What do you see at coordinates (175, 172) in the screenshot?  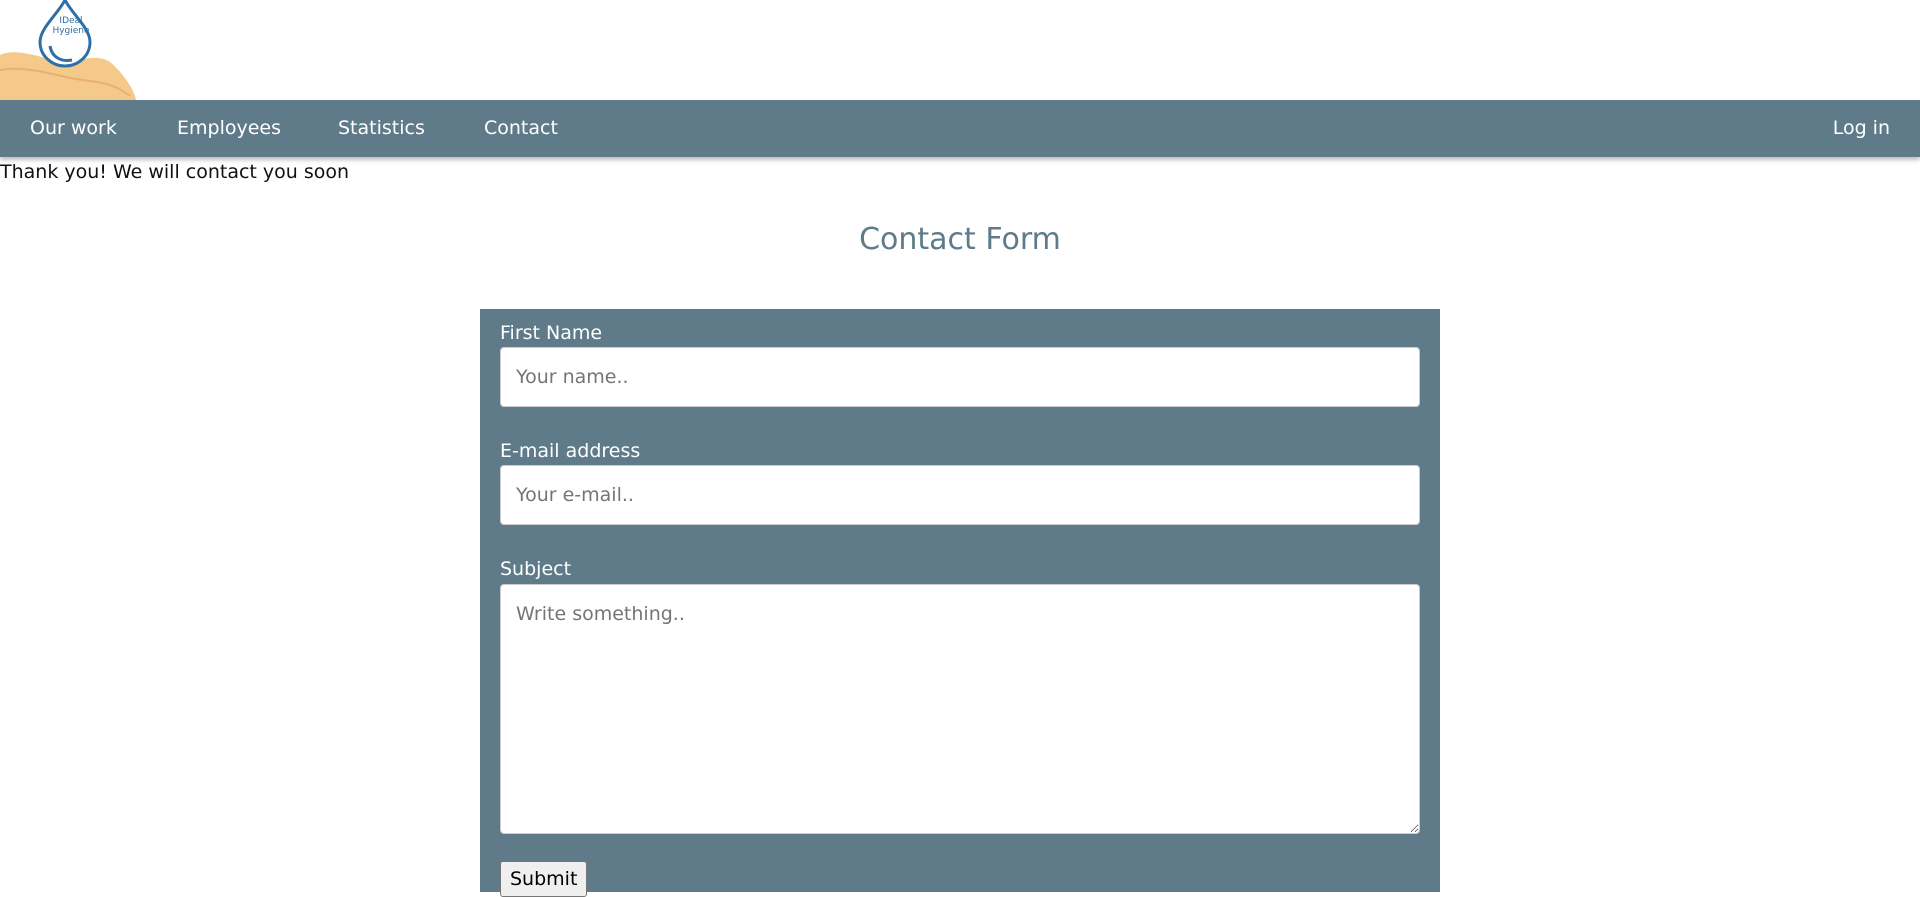 I see `status-message: Thank you! We will contact you soon` at bounding box center [175, 172].